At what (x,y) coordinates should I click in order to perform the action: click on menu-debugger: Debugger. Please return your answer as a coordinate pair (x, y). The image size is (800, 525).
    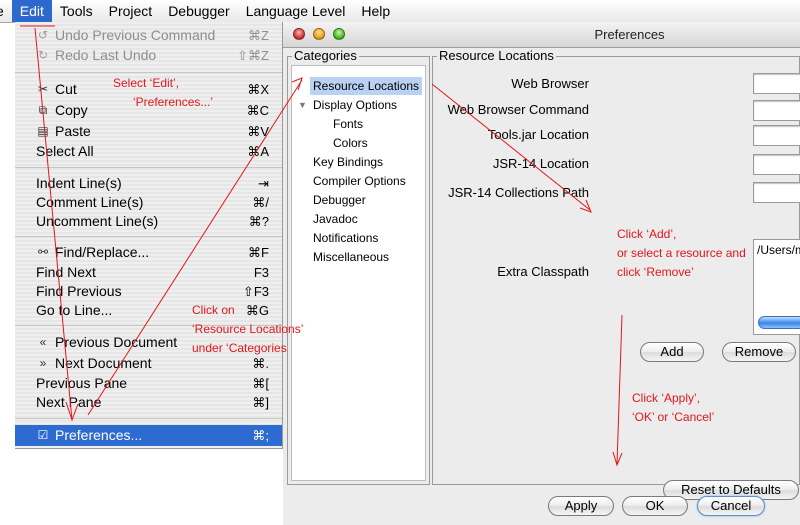
    Looking at the image, I should click on (199, 11).